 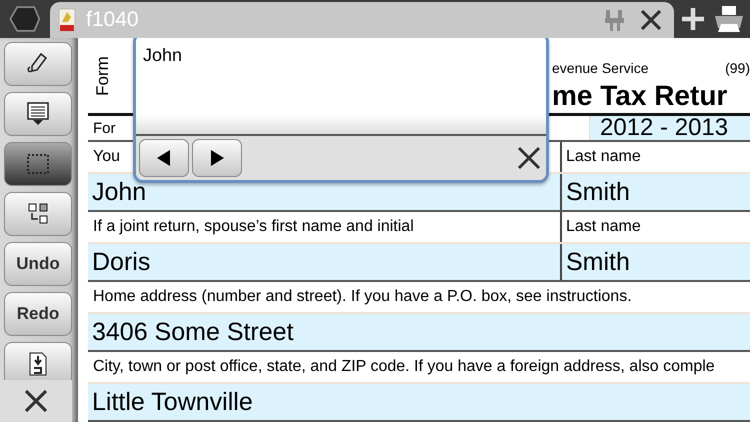 I want to click on form-title: me Tax Retur, so click(x=640, y=96).